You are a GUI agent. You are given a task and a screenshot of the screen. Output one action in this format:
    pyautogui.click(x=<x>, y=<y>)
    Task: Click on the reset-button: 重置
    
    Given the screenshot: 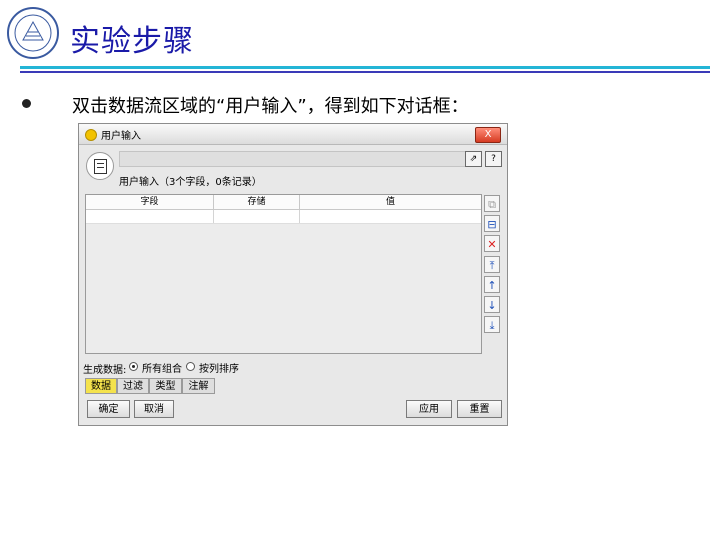 What is the action you would take?
    pyautogui.click(x=479, y=409)
    